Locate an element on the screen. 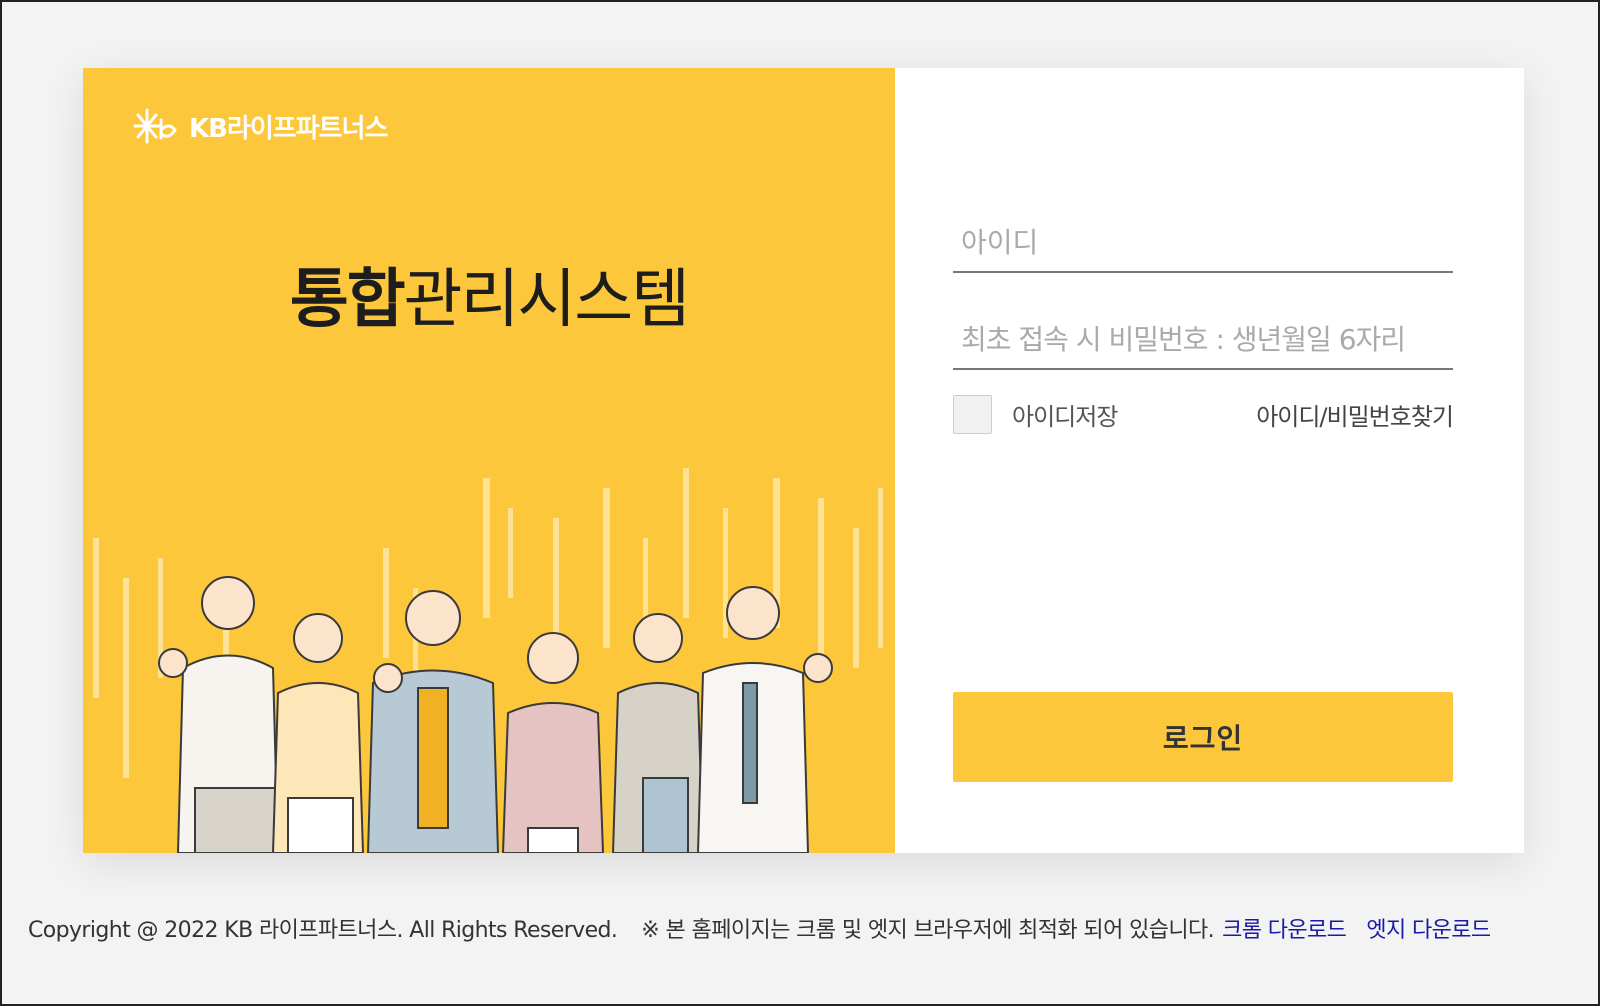 This screenshot has width=1600, height=1006. page-headline: 통합관리시스템 is located at coordinates (489, 294).